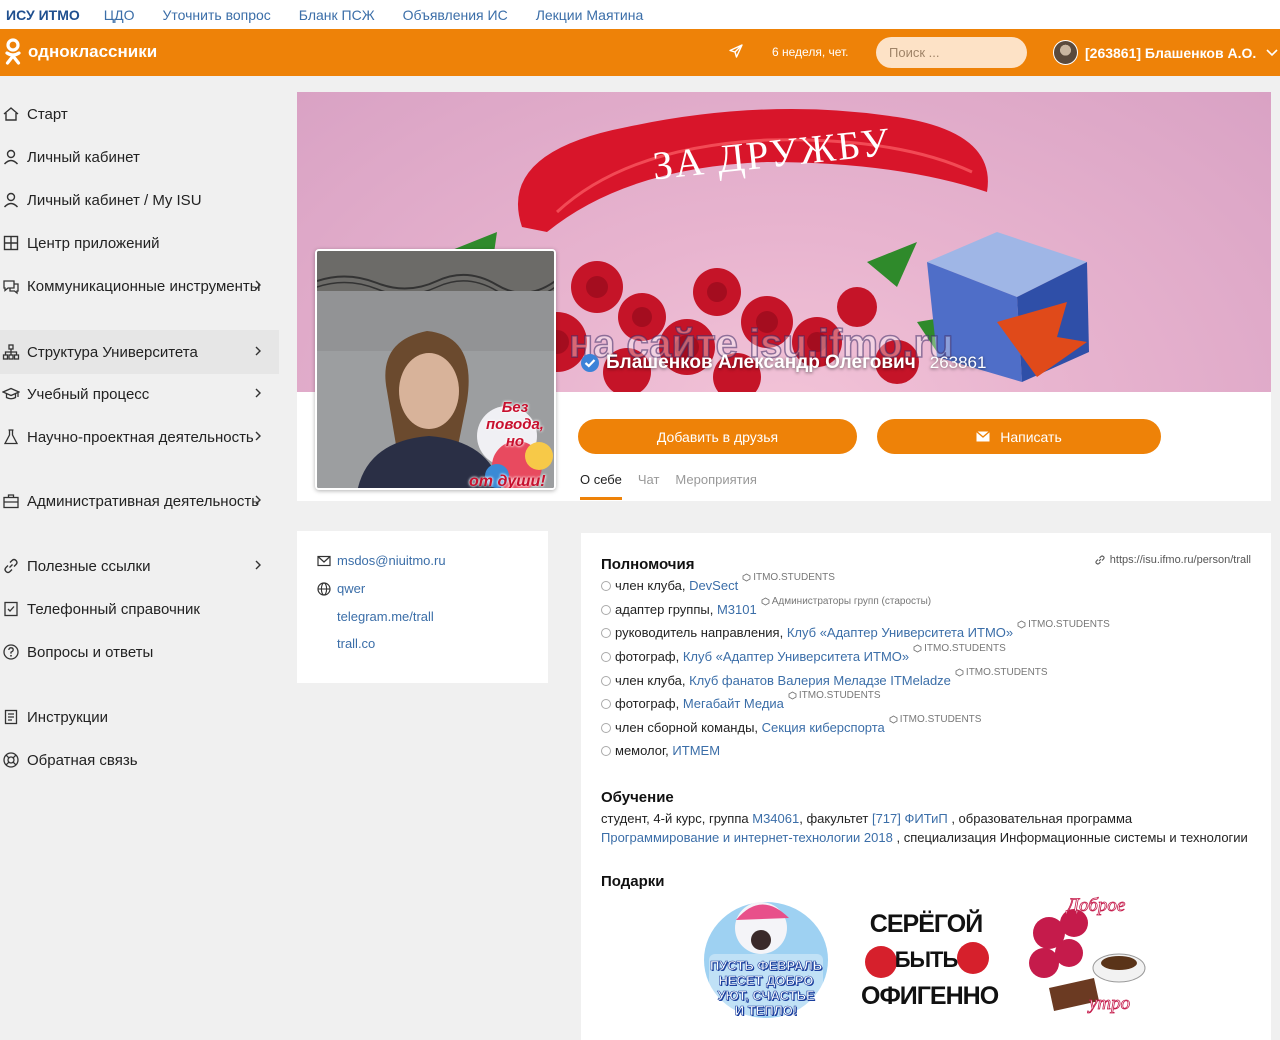  I want to click on gift-caption-line: И ТЕПЛО!, so click(766, 1011).